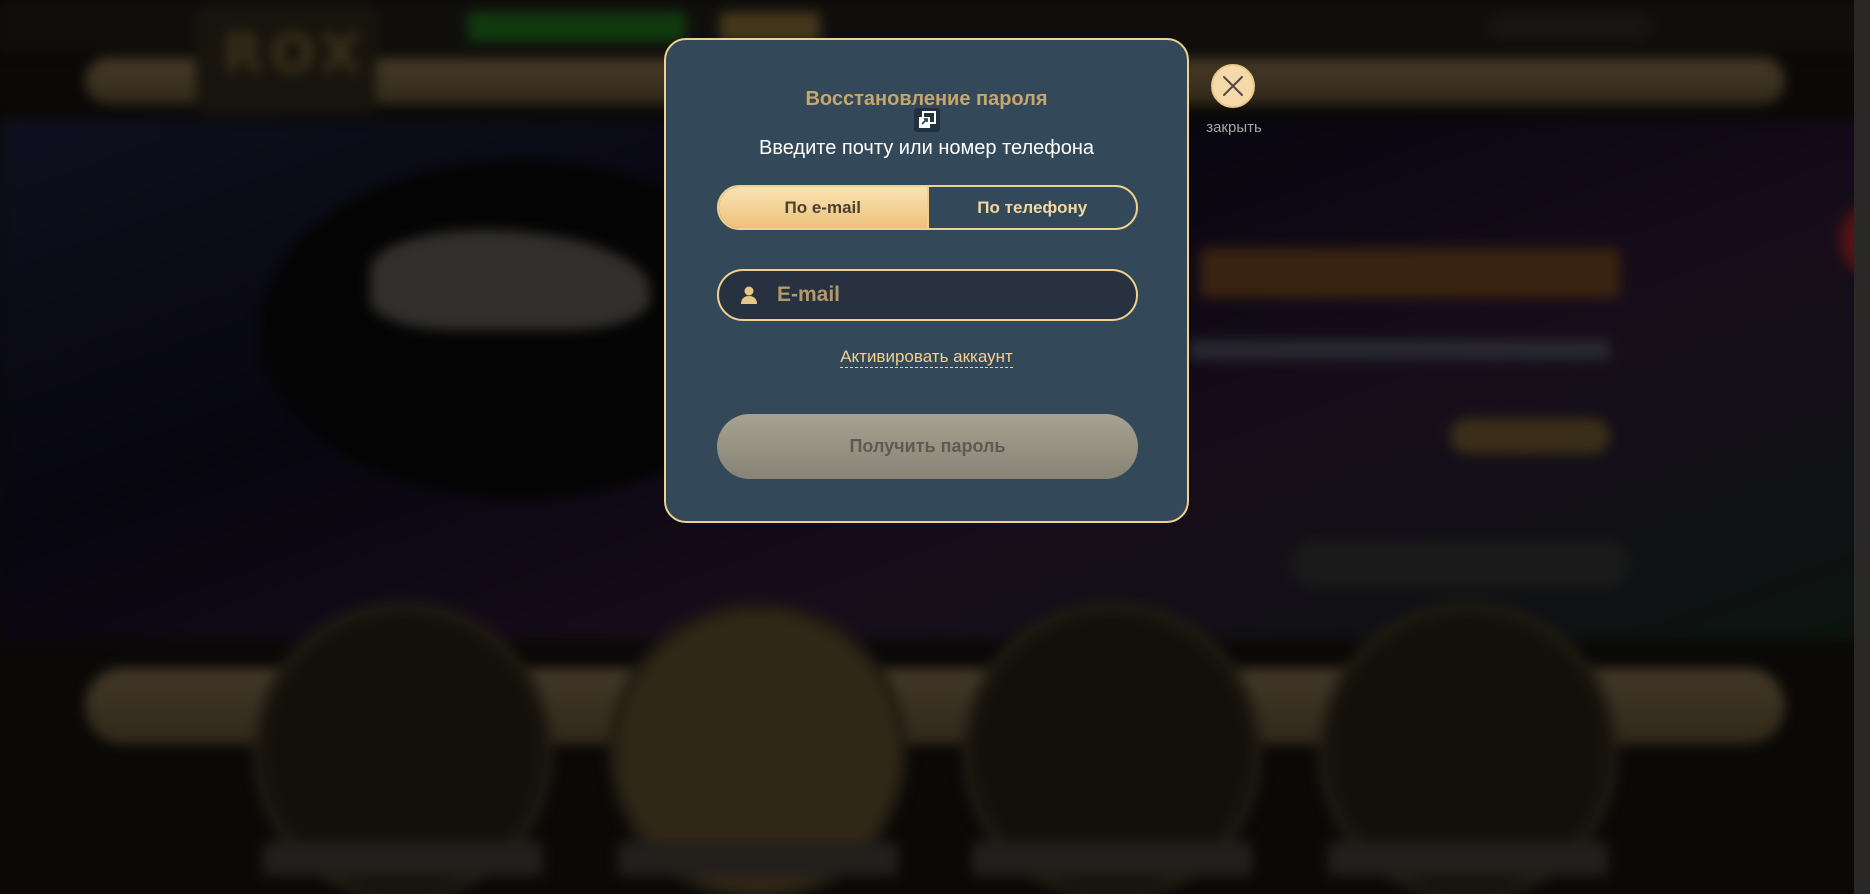  I want to click on email-input, so click(947, 295).